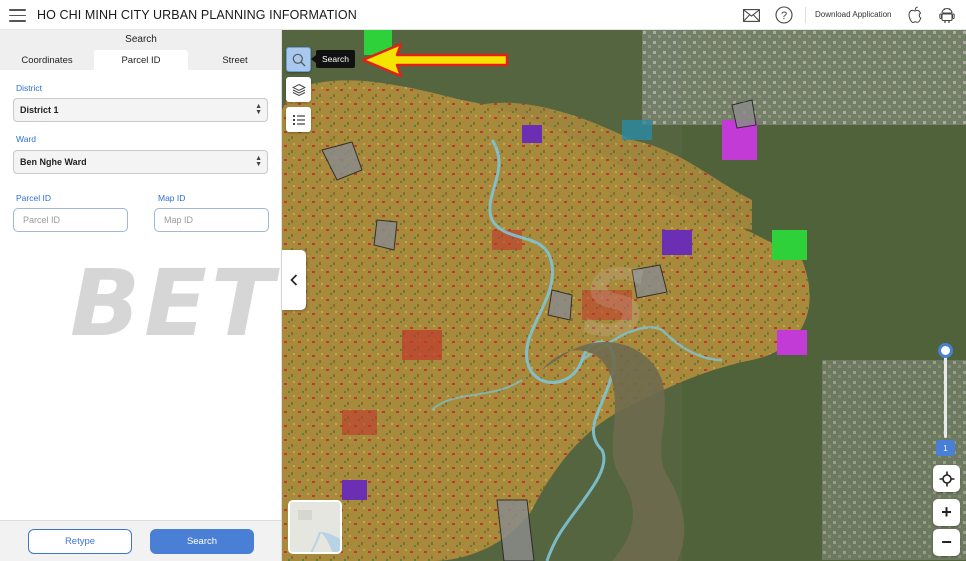  Describe the element at coordinates (70, 220) in the screenshot. I see `parcel-id-input: Parcel ID` at that location.